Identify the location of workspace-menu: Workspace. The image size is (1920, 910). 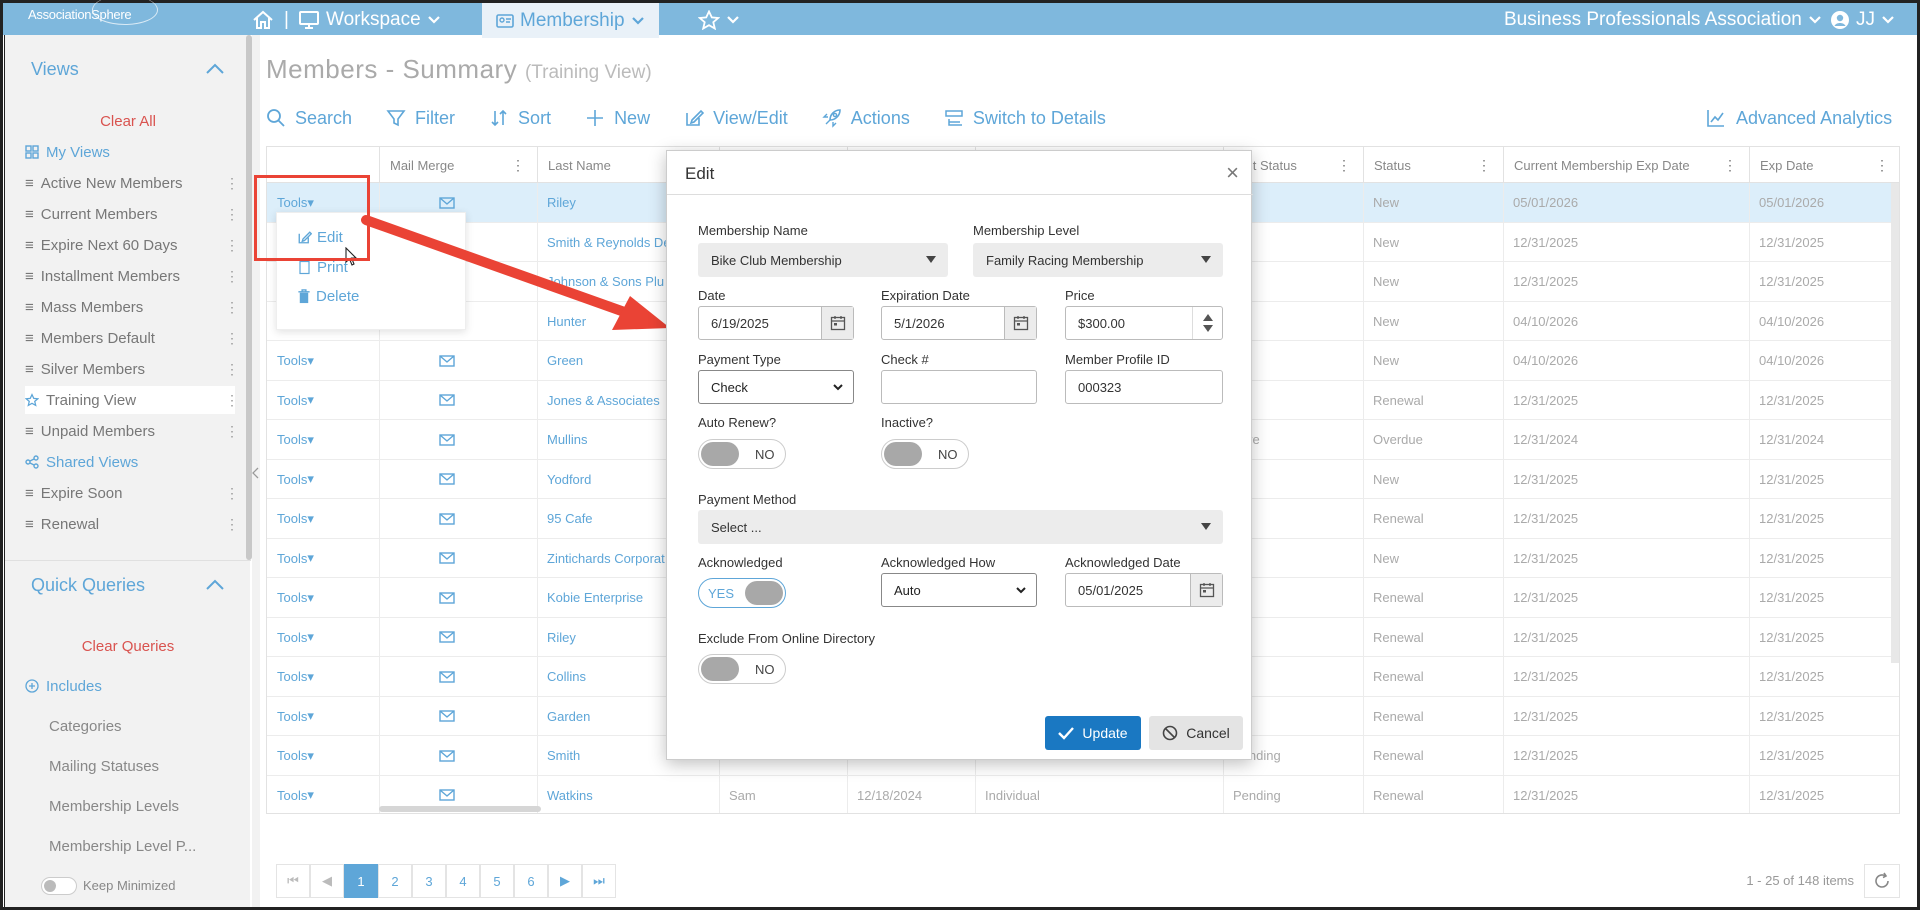
(369, 20).